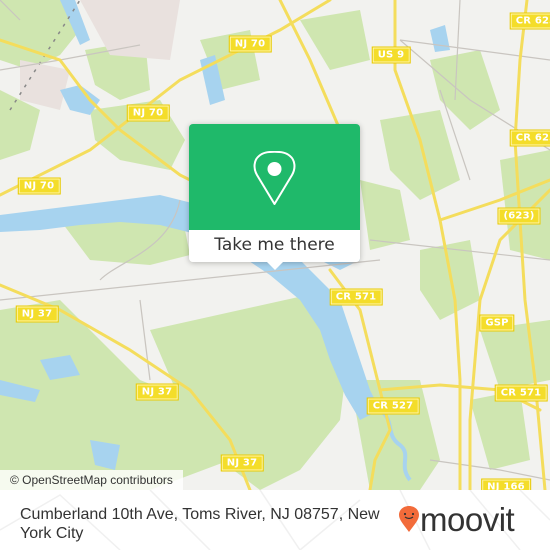  I want to click on take-me-there-button: Take me there, so click(274, 246).